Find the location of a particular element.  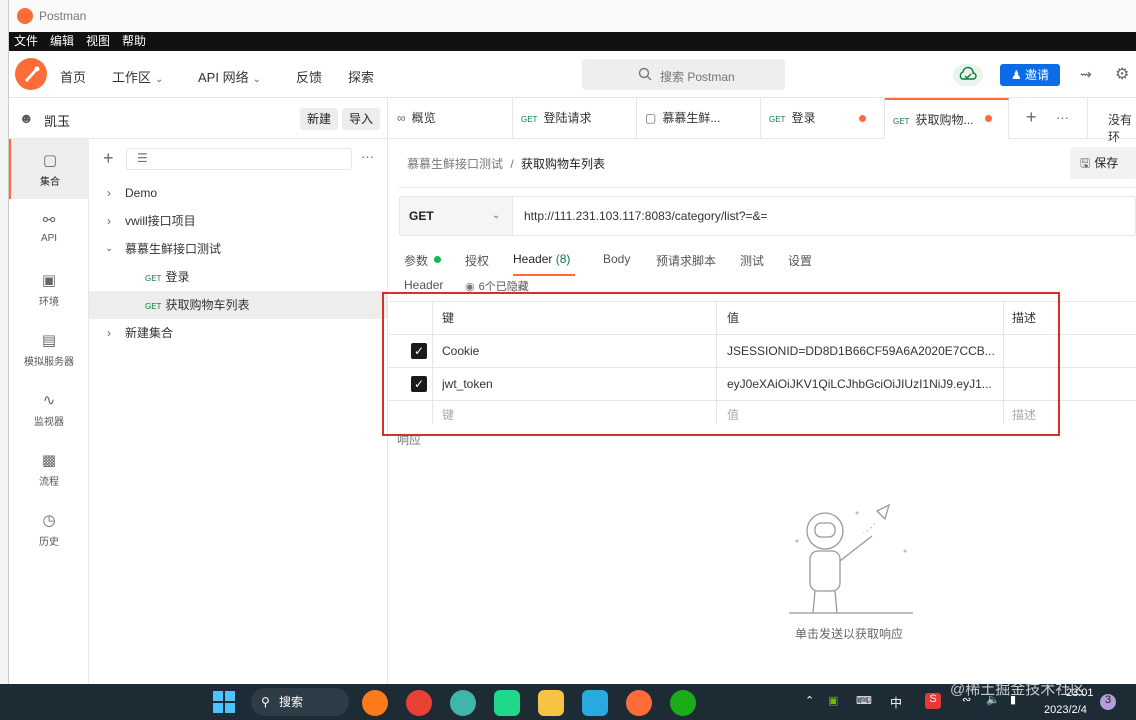

tab-body: Body is located at coordinates (616, 259).